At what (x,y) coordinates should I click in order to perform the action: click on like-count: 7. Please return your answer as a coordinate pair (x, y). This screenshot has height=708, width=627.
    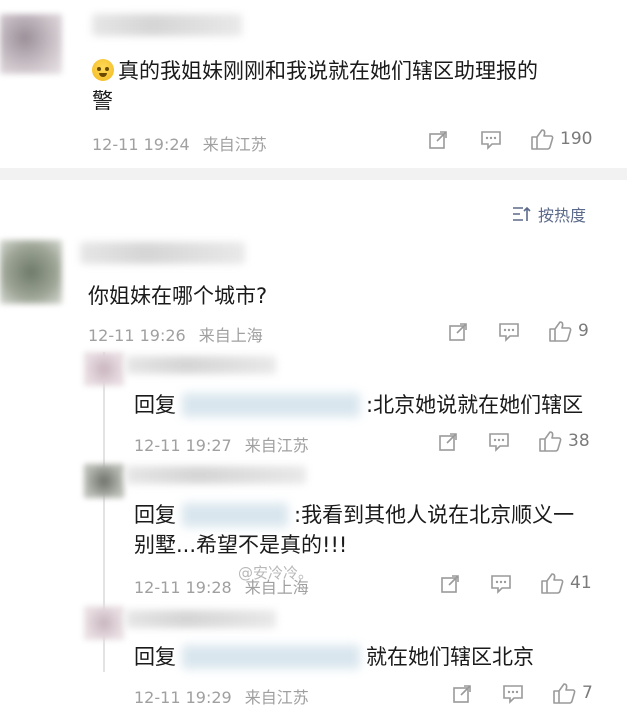
    Looking at the image, I should click on (587, 693).